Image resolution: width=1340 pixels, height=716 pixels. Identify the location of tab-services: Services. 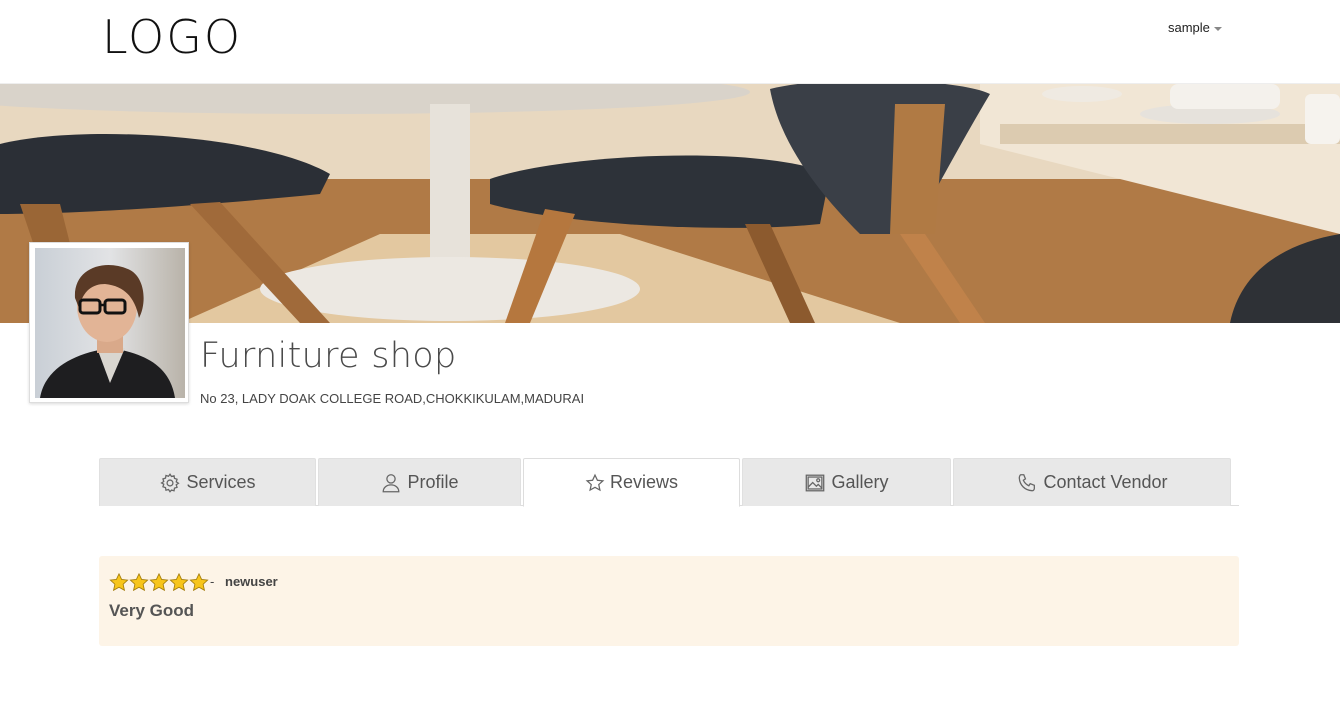
(207, 482).